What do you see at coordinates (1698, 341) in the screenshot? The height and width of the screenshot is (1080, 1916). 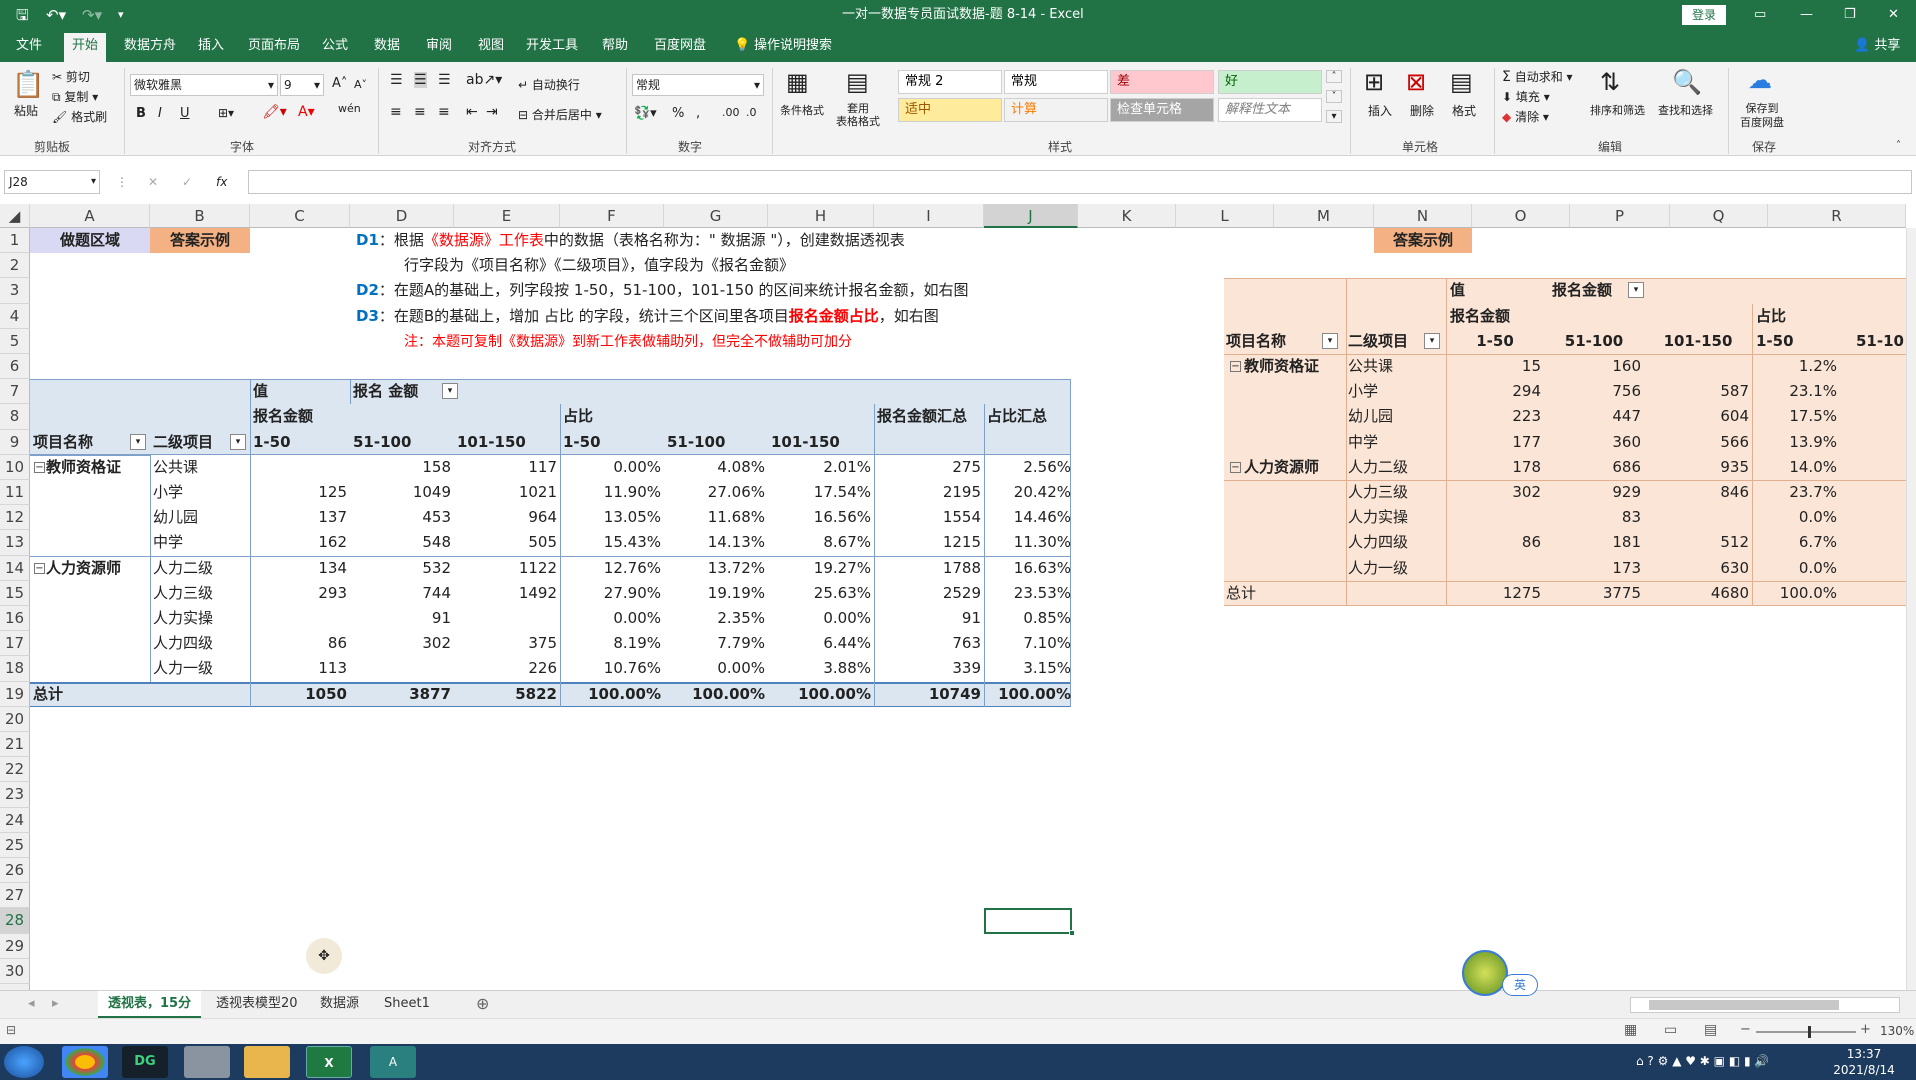 I see `pivot-bin-header: 101-150` at bounding box center [1698, 341].